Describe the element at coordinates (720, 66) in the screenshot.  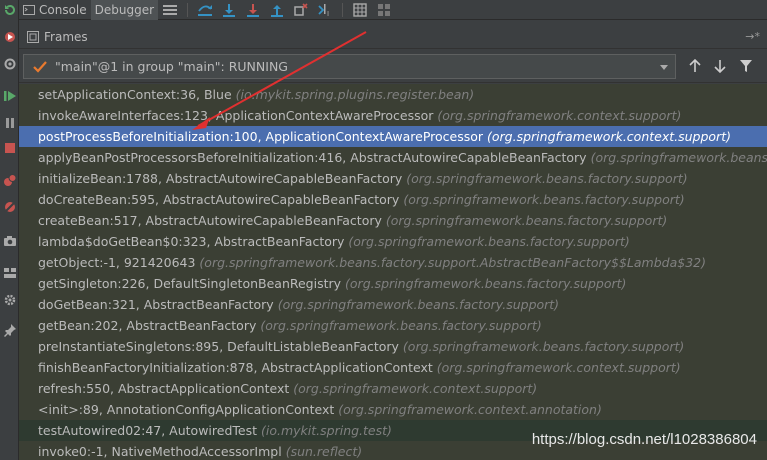
I see `next-frame-down-icon` at that location.